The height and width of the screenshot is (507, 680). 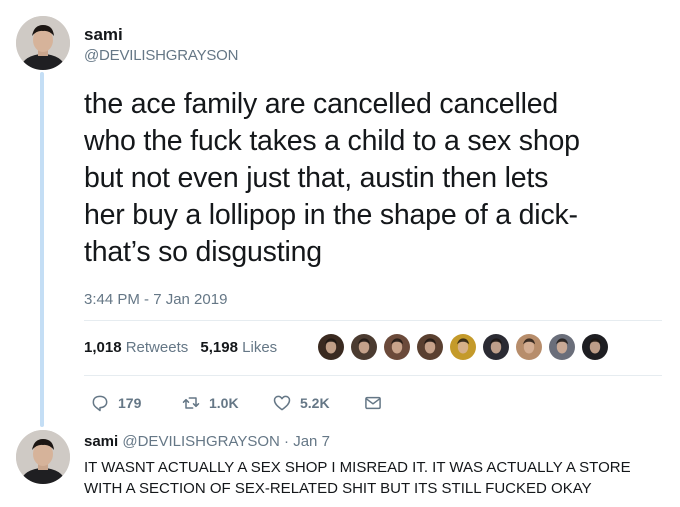 What do you see at coordinates (155, 299) in the screenshot?
I see `tweet-timestamp: 3:44 PM - 7 Jan 2019` at bounding box center [155, 299].